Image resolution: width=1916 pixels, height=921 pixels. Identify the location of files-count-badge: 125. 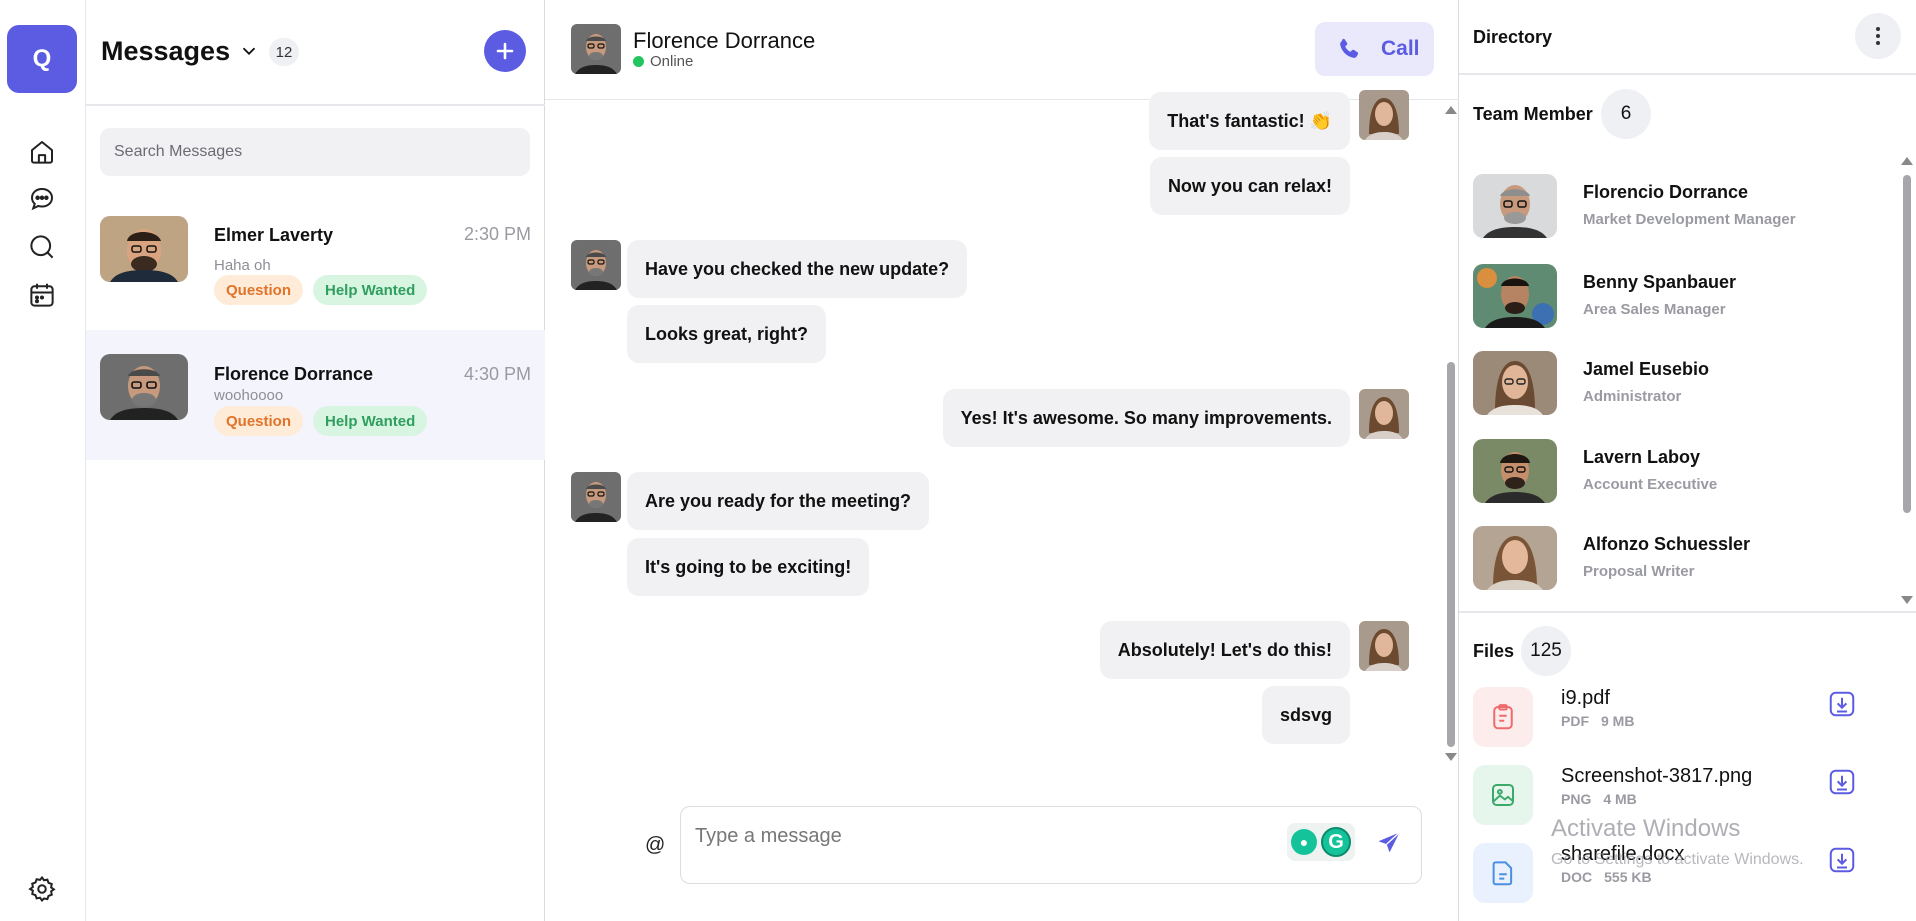
(1546, 651).